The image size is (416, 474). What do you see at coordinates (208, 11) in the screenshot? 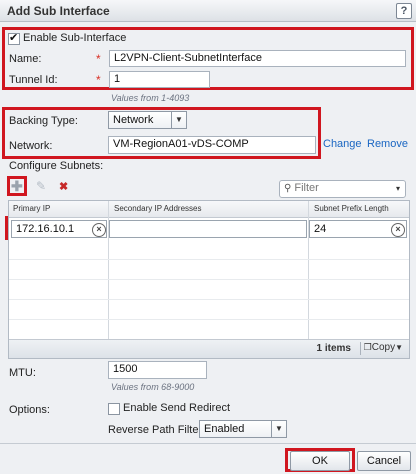
I see `dialog-titlebar: Add Sub Interface ?` at bounding box center [208, 11].